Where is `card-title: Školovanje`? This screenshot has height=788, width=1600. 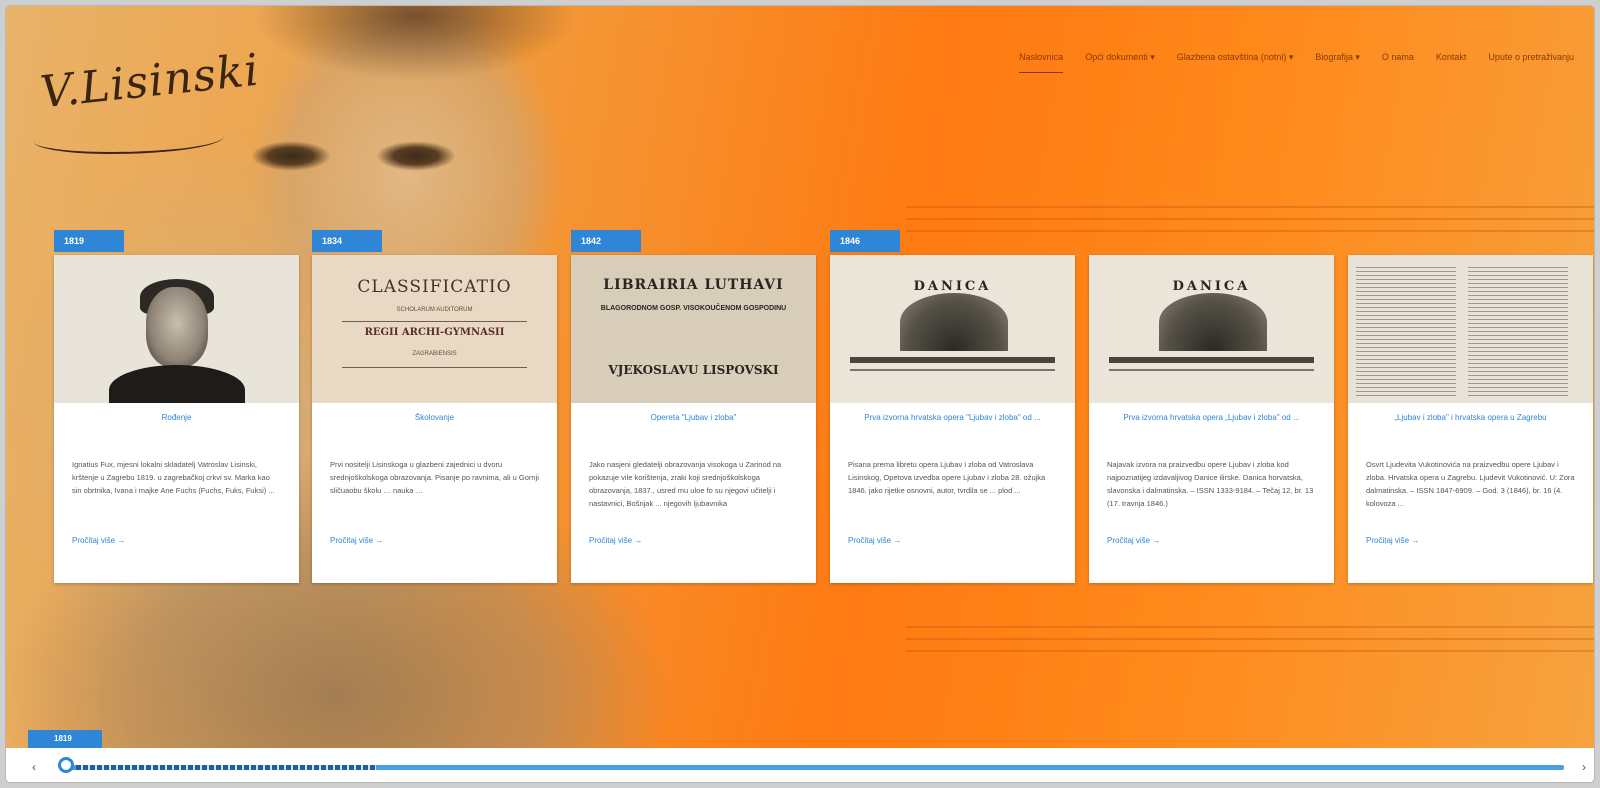
card-title: Školovanje is located at coordinates (434, 417).